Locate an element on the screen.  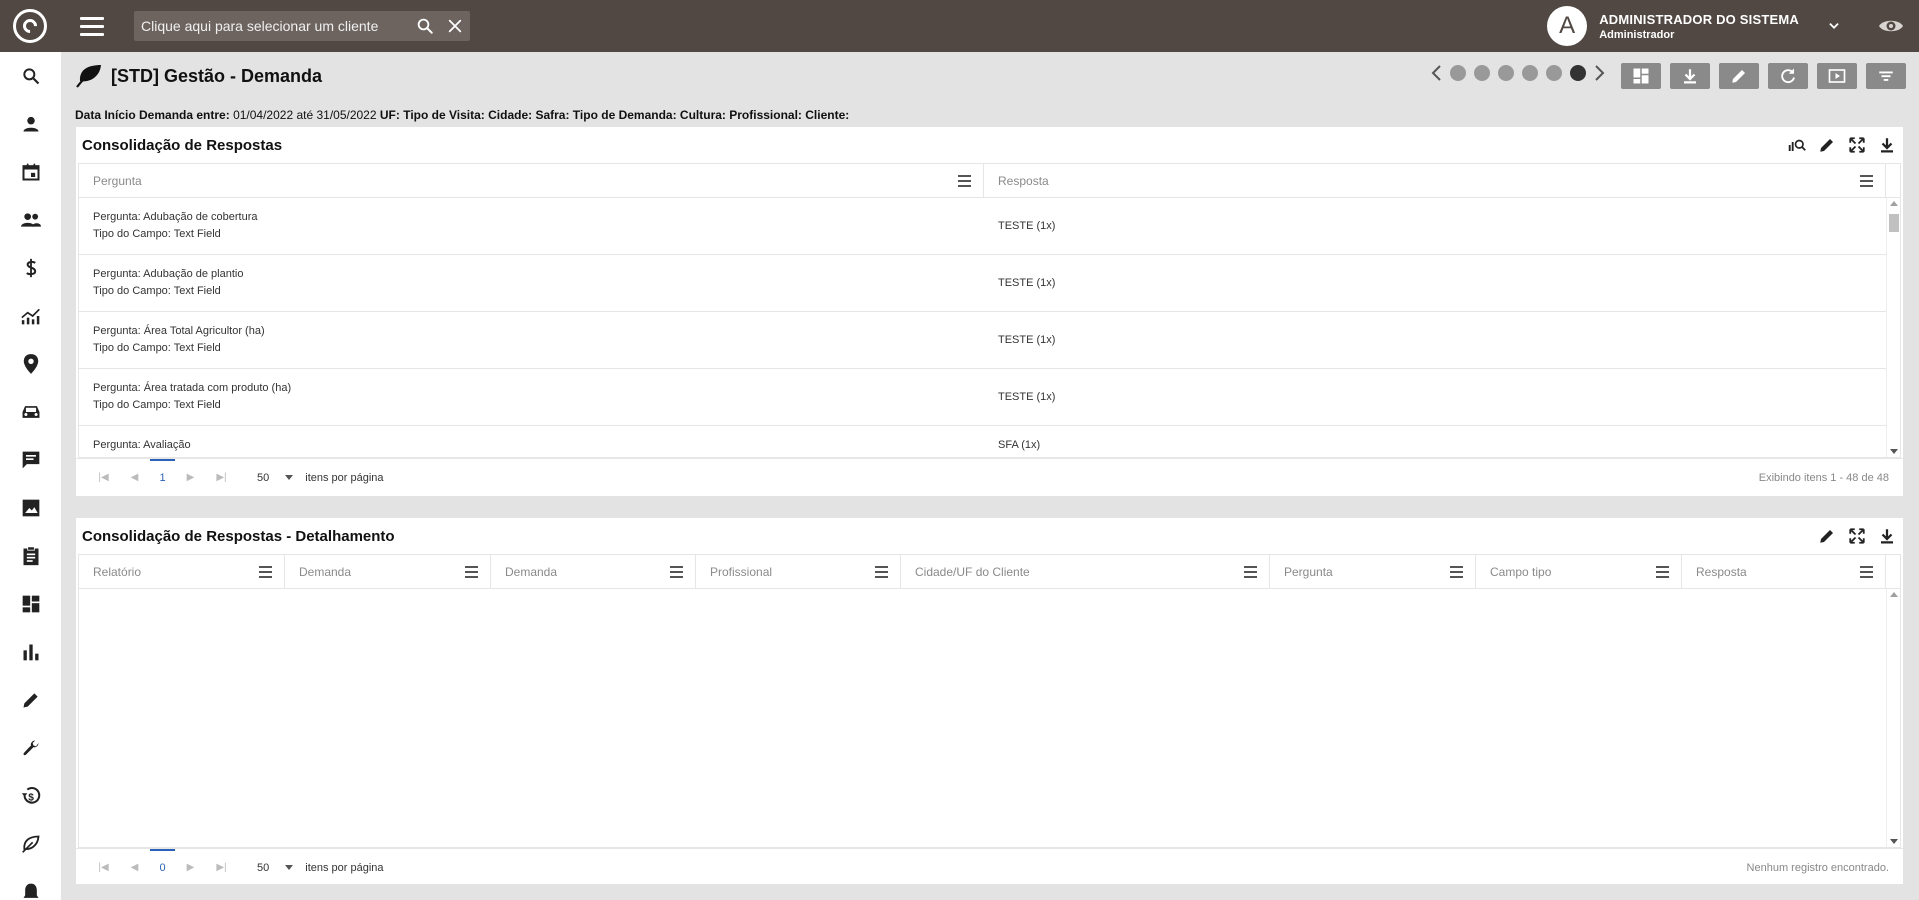
calendar-icon is located at coordinates (30, 172).